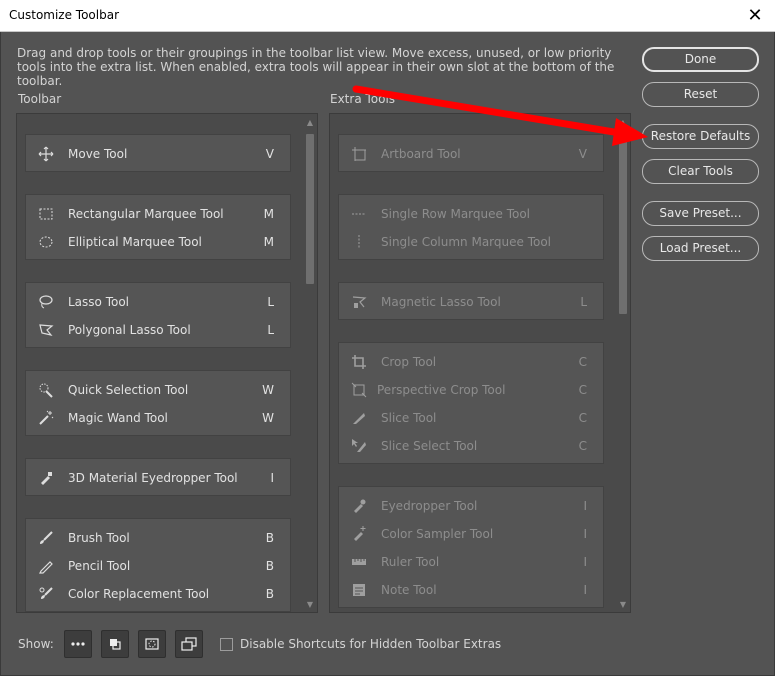 The width and height of the screenshot is (775, 676). I want to click on toolbar-group: Move Tool V, so click(158, 153).